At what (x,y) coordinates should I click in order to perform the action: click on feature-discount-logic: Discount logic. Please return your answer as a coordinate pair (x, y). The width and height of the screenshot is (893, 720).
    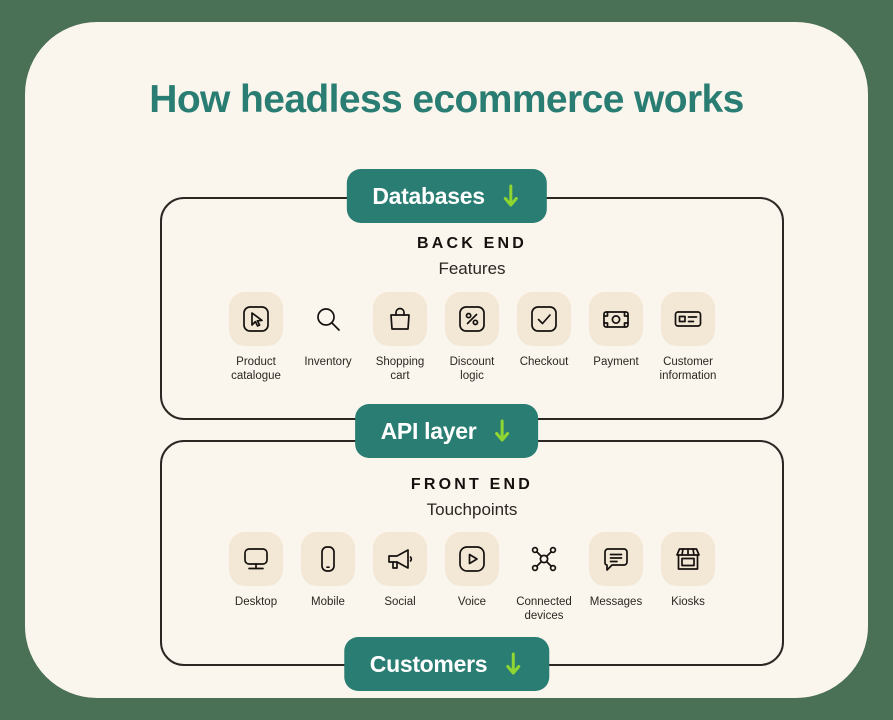
    Looking at the image, I should click on (472, 338).